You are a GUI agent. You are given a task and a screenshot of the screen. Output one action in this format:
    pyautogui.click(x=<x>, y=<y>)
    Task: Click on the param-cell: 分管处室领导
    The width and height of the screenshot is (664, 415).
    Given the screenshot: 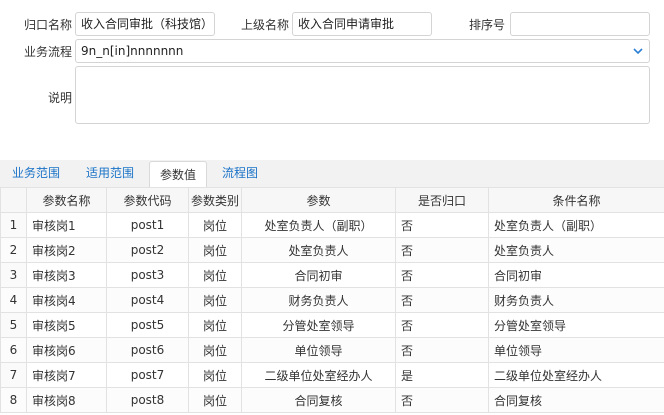 What is the action you would take?
    pyautogui.click(x=318, y=325)
    